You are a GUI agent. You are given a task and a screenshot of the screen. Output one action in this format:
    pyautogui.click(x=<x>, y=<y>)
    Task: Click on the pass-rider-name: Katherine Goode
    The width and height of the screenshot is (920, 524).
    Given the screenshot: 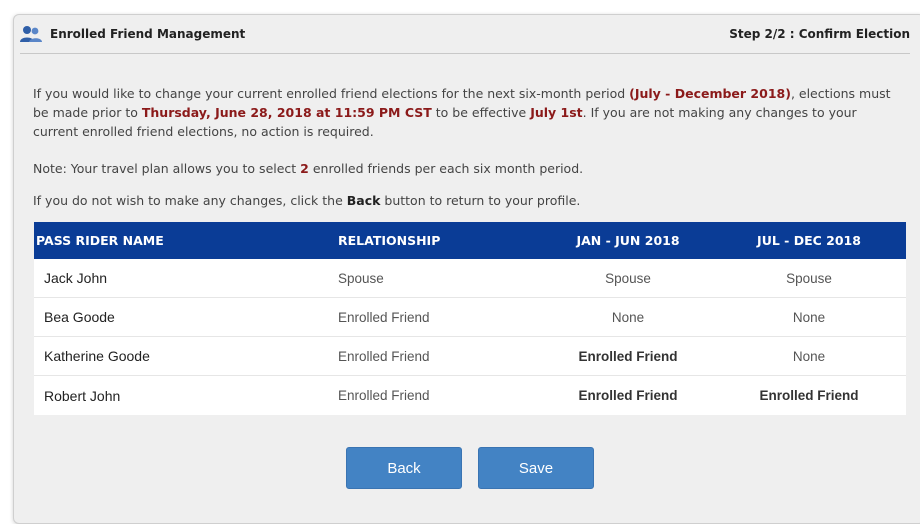 What is the action you would take?
    pyautogui.click(x=97, y=356)
    